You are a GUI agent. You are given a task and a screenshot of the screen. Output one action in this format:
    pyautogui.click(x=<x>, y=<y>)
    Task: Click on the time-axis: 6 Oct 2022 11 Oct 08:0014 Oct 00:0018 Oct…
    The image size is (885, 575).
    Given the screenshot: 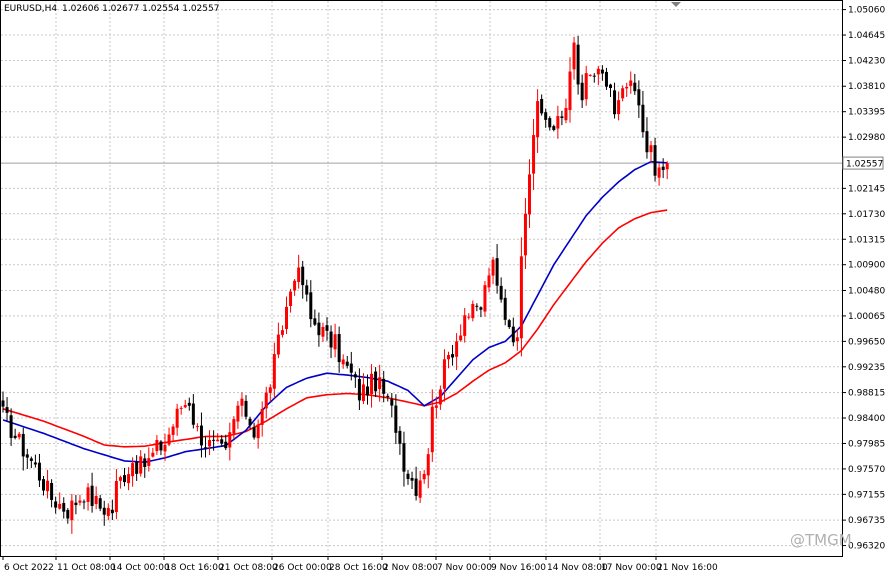 What is the action you would take?
    pyautogui.click(x=360, y=564)
    